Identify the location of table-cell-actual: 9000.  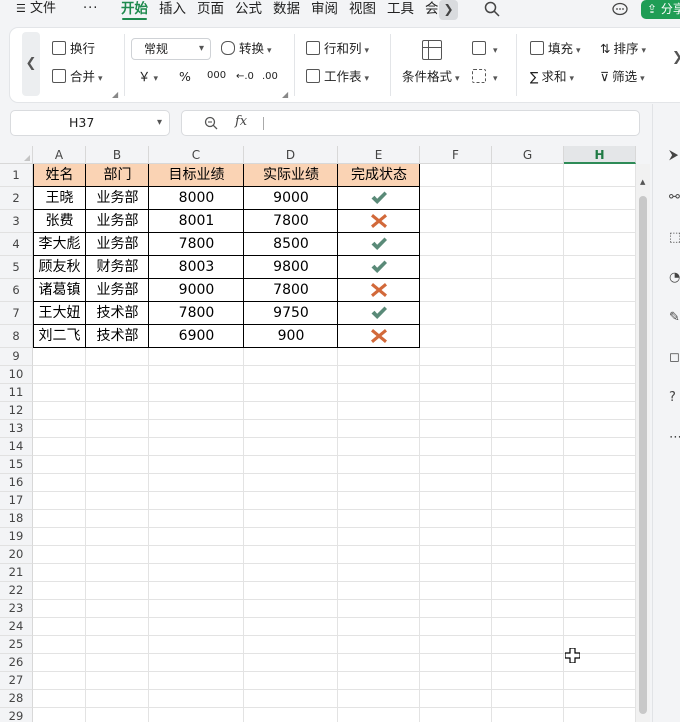
(291, 198).